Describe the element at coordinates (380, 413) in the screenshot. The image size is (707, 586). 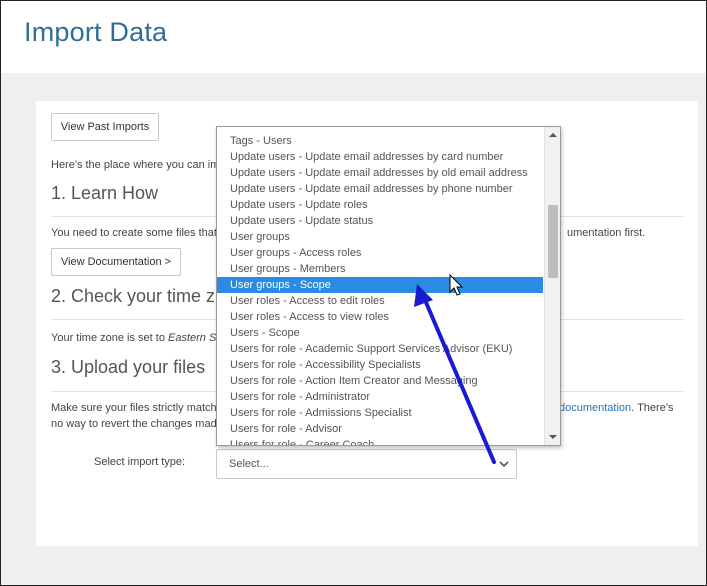
I see `dropdown-option: Users for role - Admissions Specialist` at that location.